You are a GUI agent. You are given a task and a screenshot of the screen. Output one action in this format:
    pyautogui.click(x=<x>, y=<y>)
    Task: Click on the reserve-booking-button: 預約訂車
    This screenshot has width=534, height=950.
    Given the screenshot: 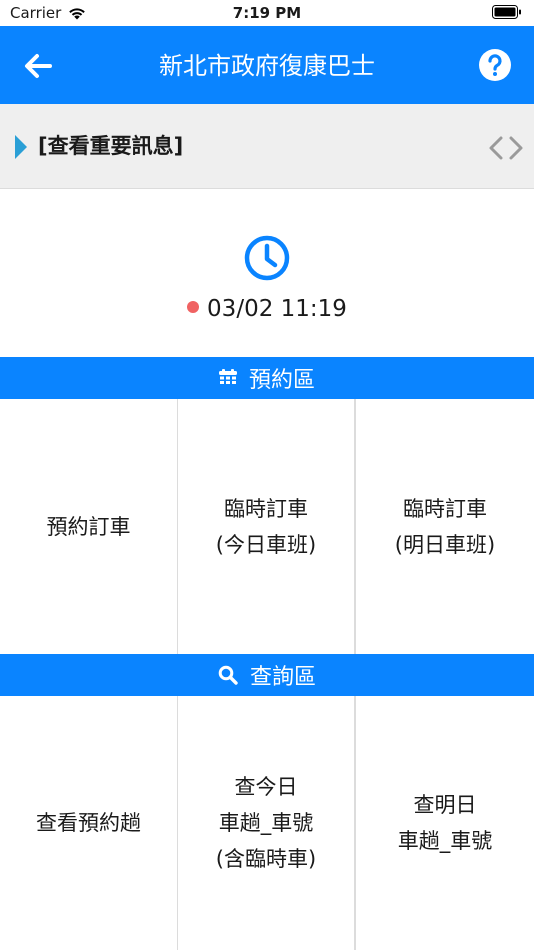 What is the action you would take?
    pyautogui.click(x=88, y=526)
    